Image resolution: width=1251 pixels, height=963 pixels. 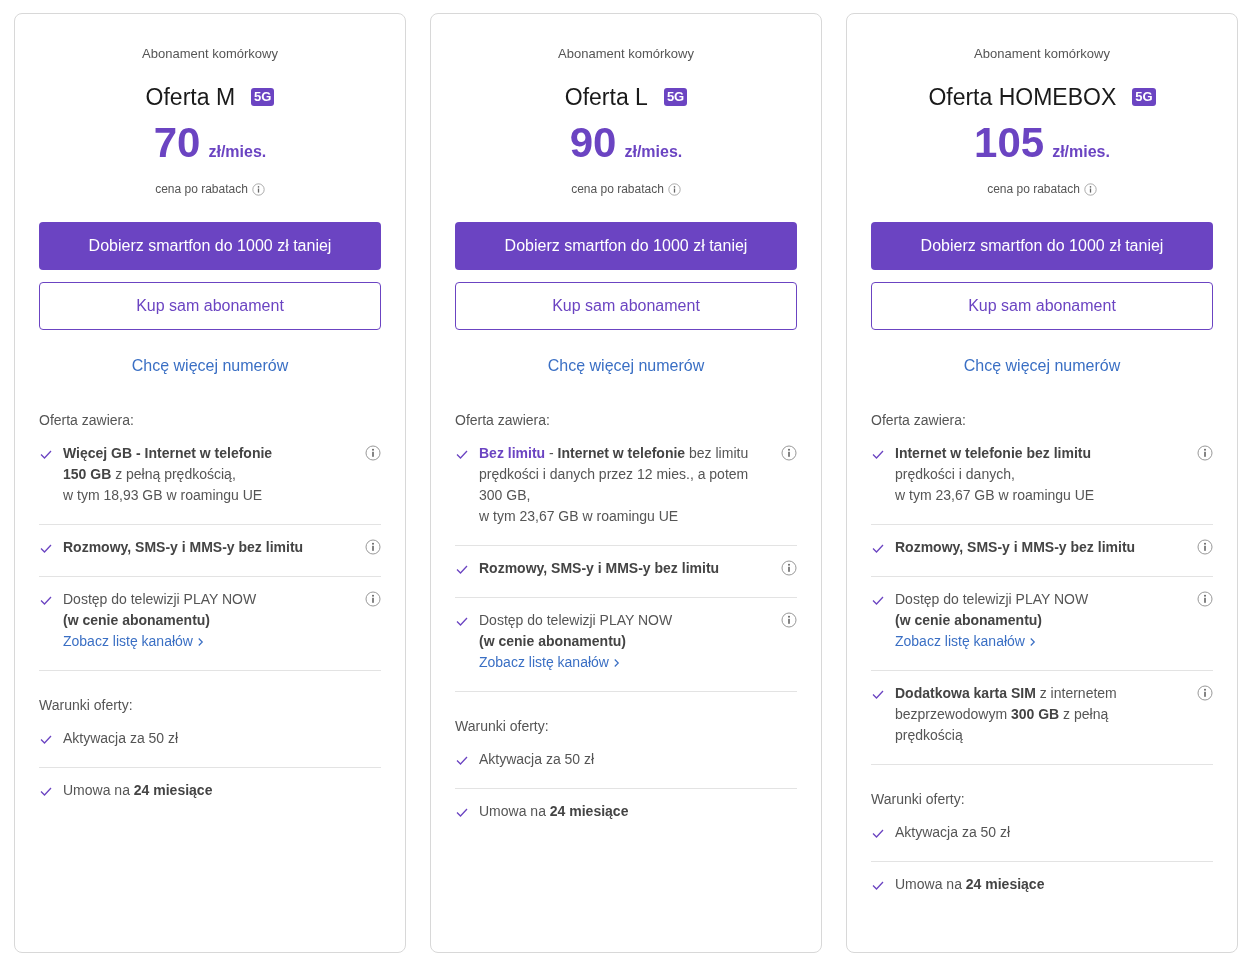 I want to click on feature-text: Bez limitu - Internet w telefonie bez limitu prędkości i danych przez 12 mies., a potem 300 GB, w tym 23,67 GB w roamingu UE, so click(x=614, y=485).